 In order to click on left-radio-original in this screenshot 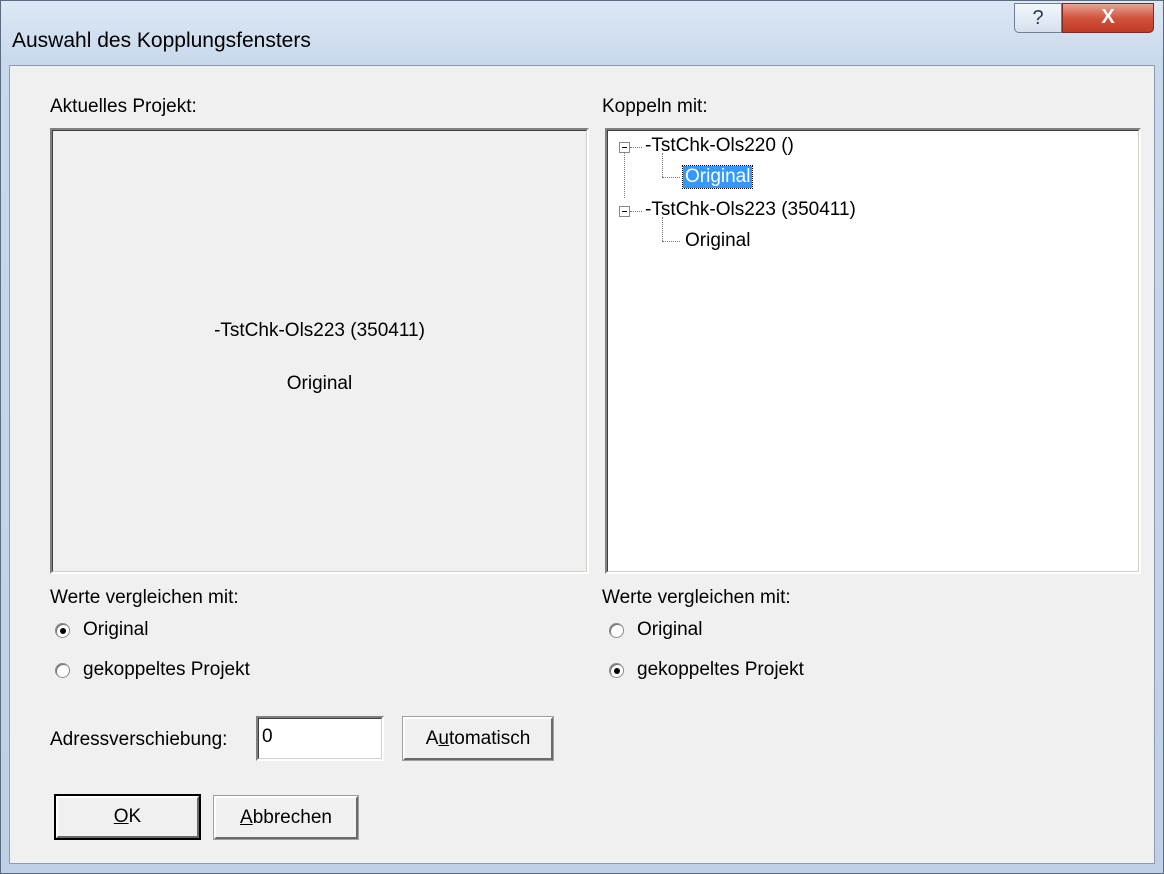, I will do `click(62, 630)`.